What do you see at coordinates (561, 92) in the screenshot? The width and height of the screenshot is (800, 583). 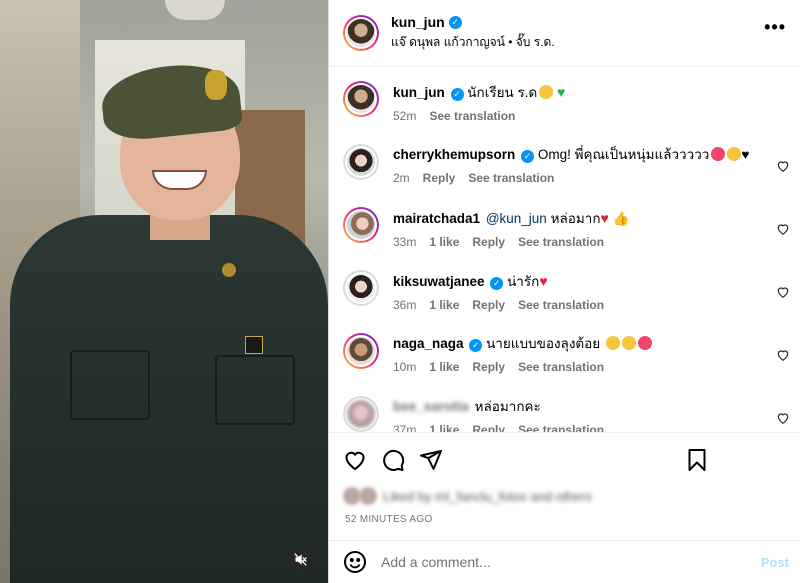 I see `green-heart-emoji-icon: ♥` at bounding box center [561, 92].